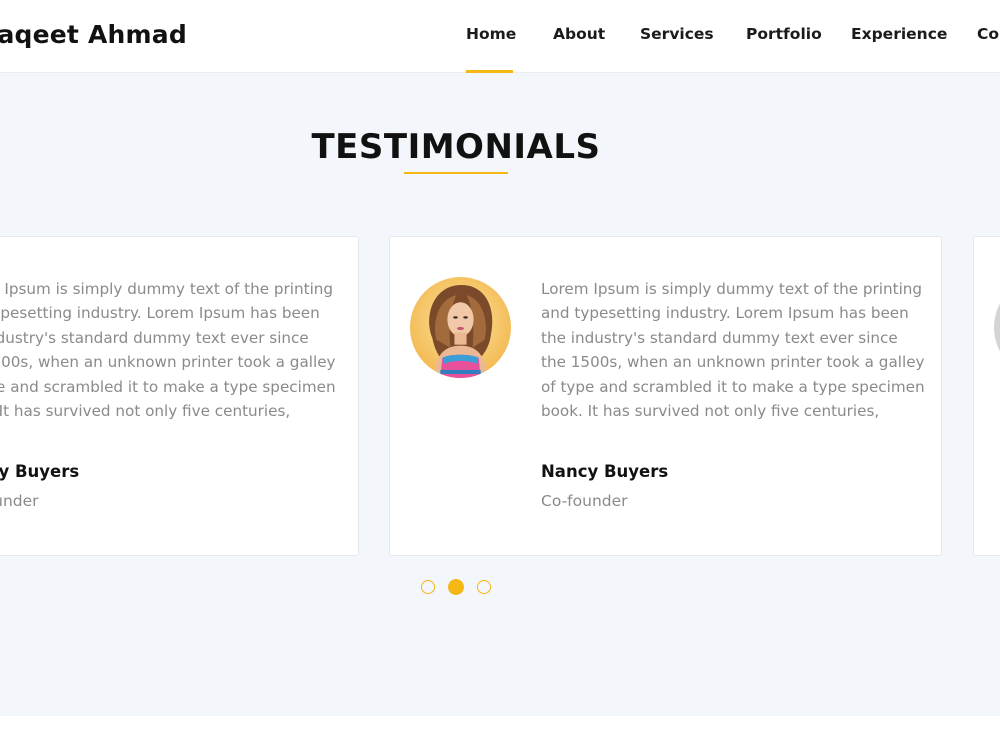  Describe the element at coordinates (456, 173) in the screenshot. I see `title-underline` at that location.